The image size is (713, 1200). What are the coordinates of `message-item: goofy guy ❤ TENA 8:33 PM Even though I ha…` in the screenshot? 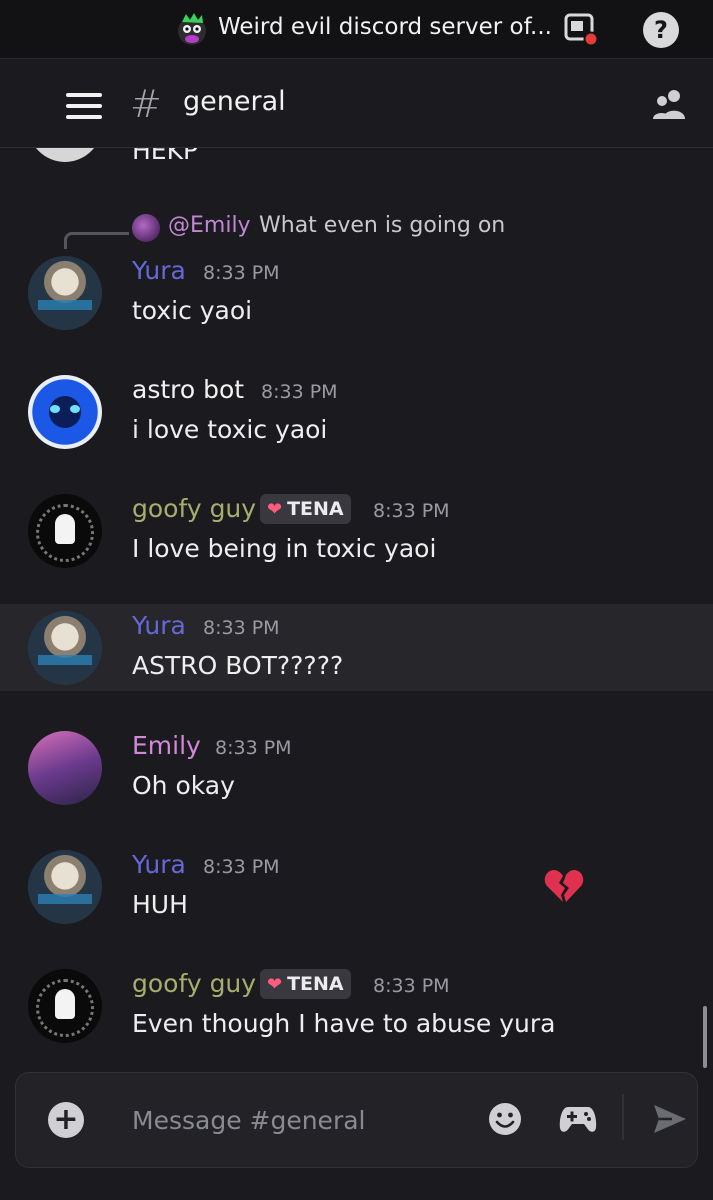 It's located at (356, 1011).